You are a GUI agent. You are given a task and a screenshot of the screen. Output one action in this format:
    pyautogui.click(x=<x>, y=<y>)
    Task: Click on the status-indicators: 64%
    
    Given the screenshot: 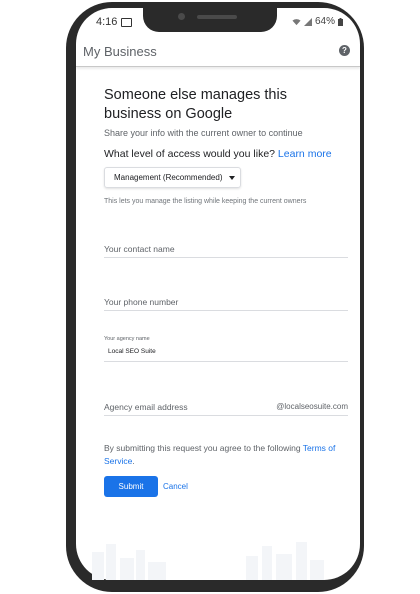 What is the action you would take?
    pyautogui.click(x=318, y=21)
    